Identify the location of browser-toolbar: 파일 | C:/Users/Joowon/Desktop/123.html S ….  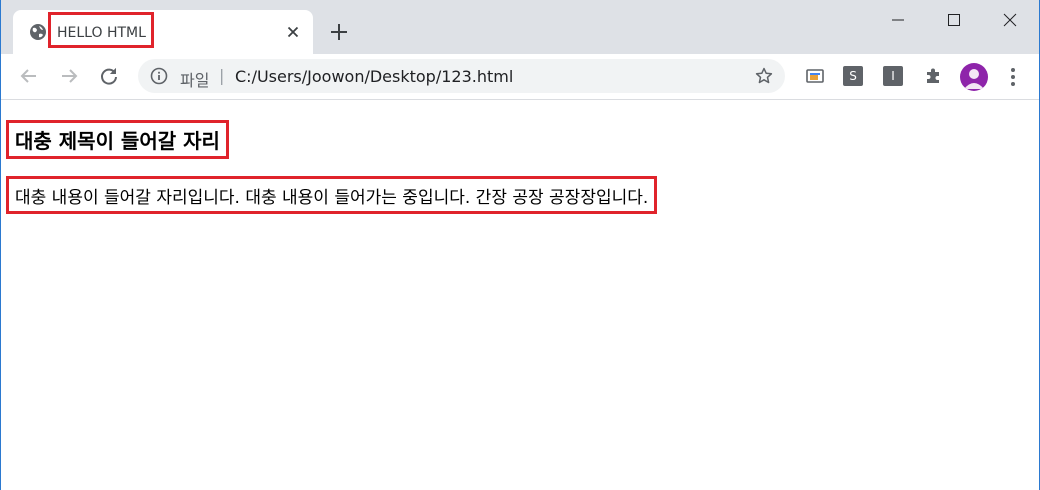
(520, 77).